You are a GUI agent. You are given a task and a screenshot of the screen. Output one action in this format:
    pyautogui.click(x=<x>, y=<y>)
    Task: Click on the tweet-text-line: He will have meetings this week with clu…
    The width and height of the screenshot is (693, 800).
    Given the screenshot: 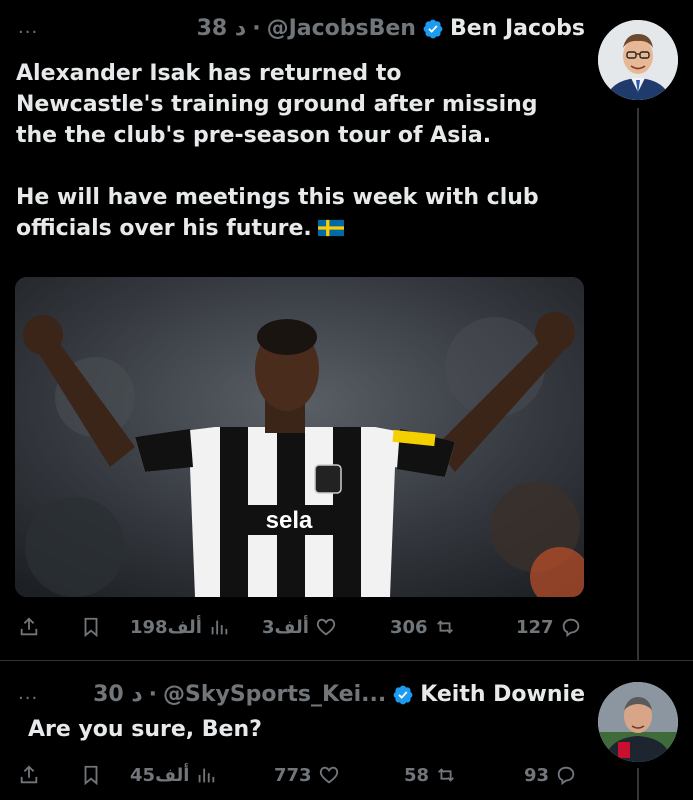 What is the action you would take?
    pyautogui.click(x=277, y=197)
    